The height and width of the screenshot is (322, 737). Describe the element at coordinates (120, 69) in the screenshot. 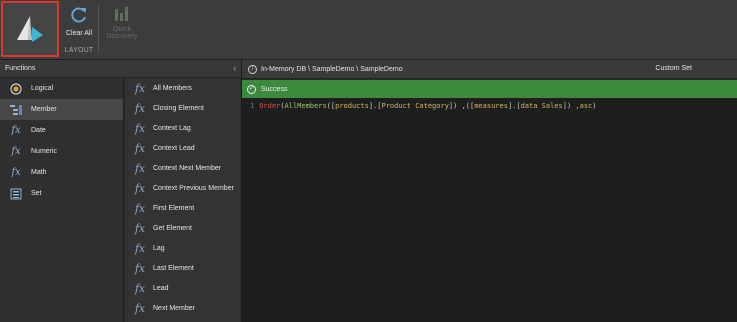

I see `functions-panel-header: Functions ‹` at that location.